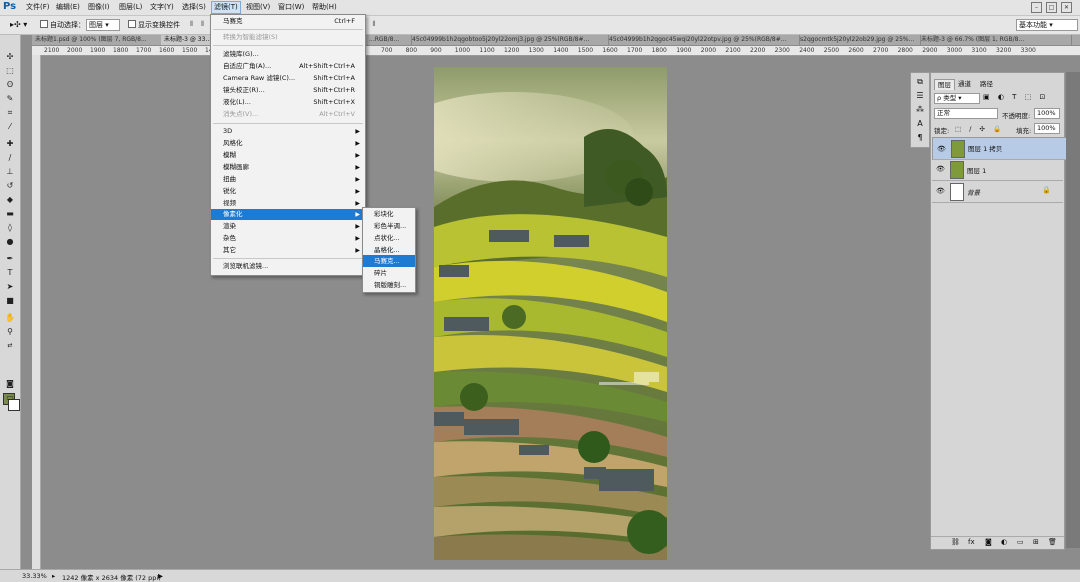 The height and width of the screenshot is (582, 1080). Describe the element at coordinates (38, 7) in the screenshot. I see `menu-file: 文件(F)` at that location.